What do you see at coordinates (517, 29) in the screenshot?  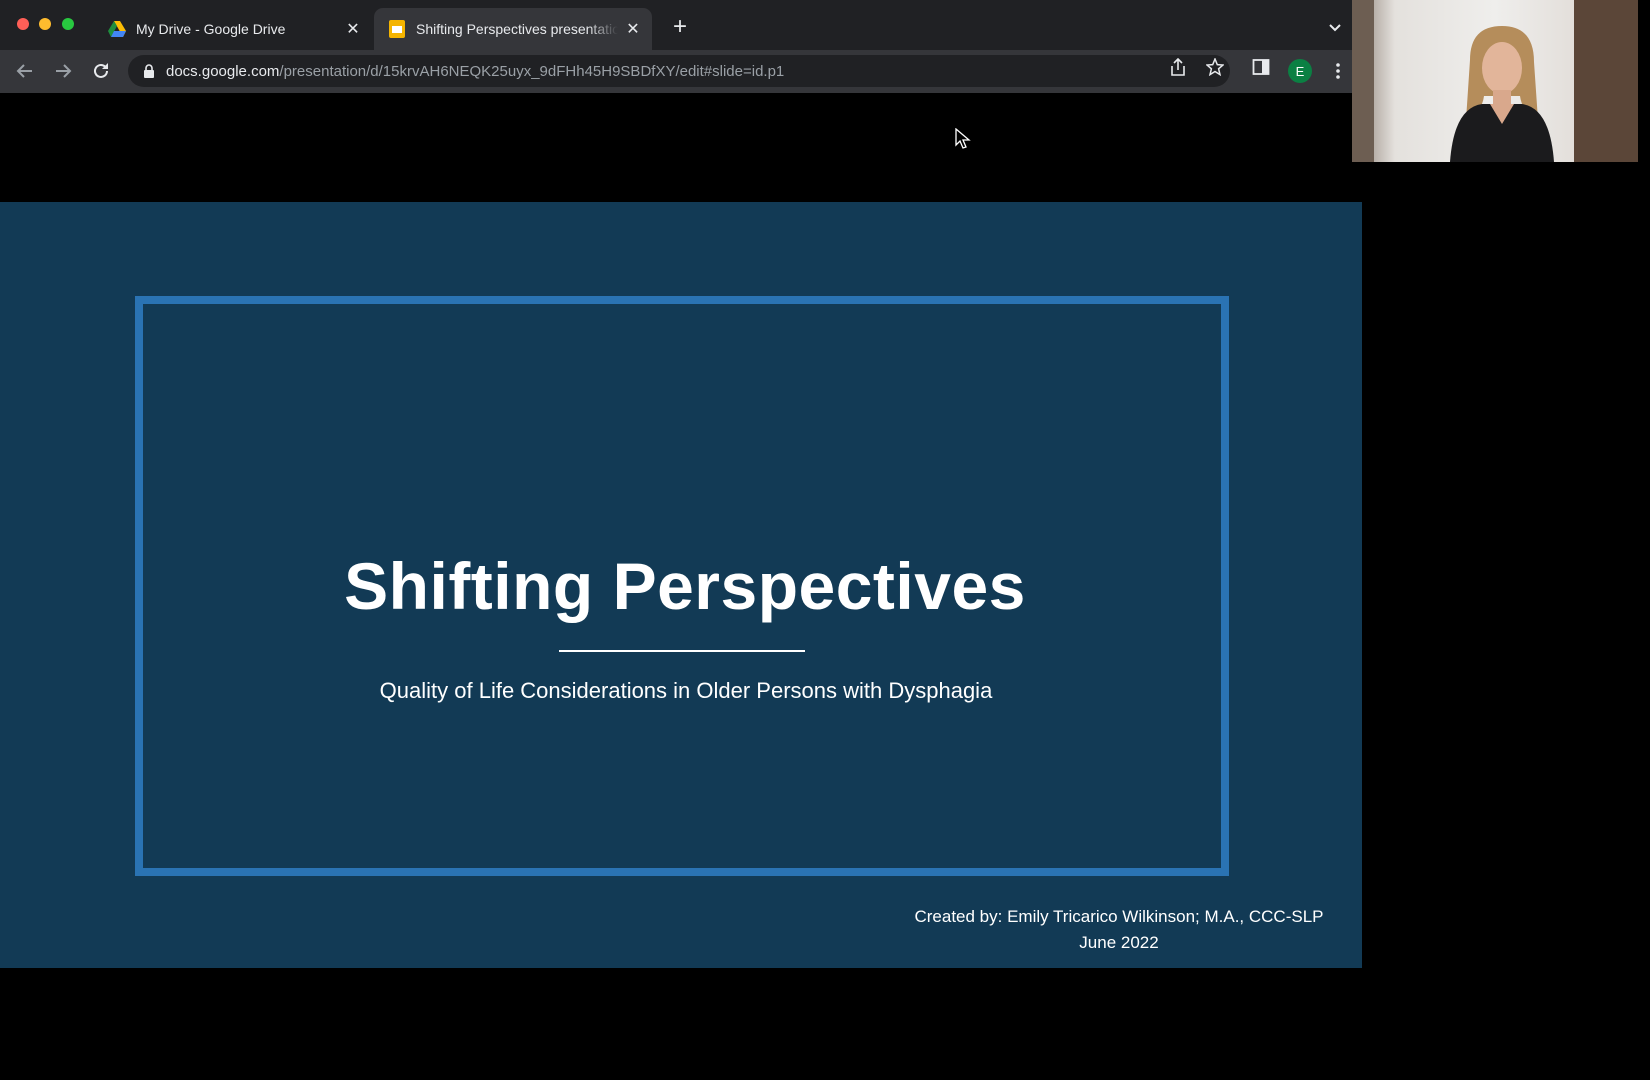 I see `tab-label: Shifting Perspectives presentation` at bounding box center [517, 29].